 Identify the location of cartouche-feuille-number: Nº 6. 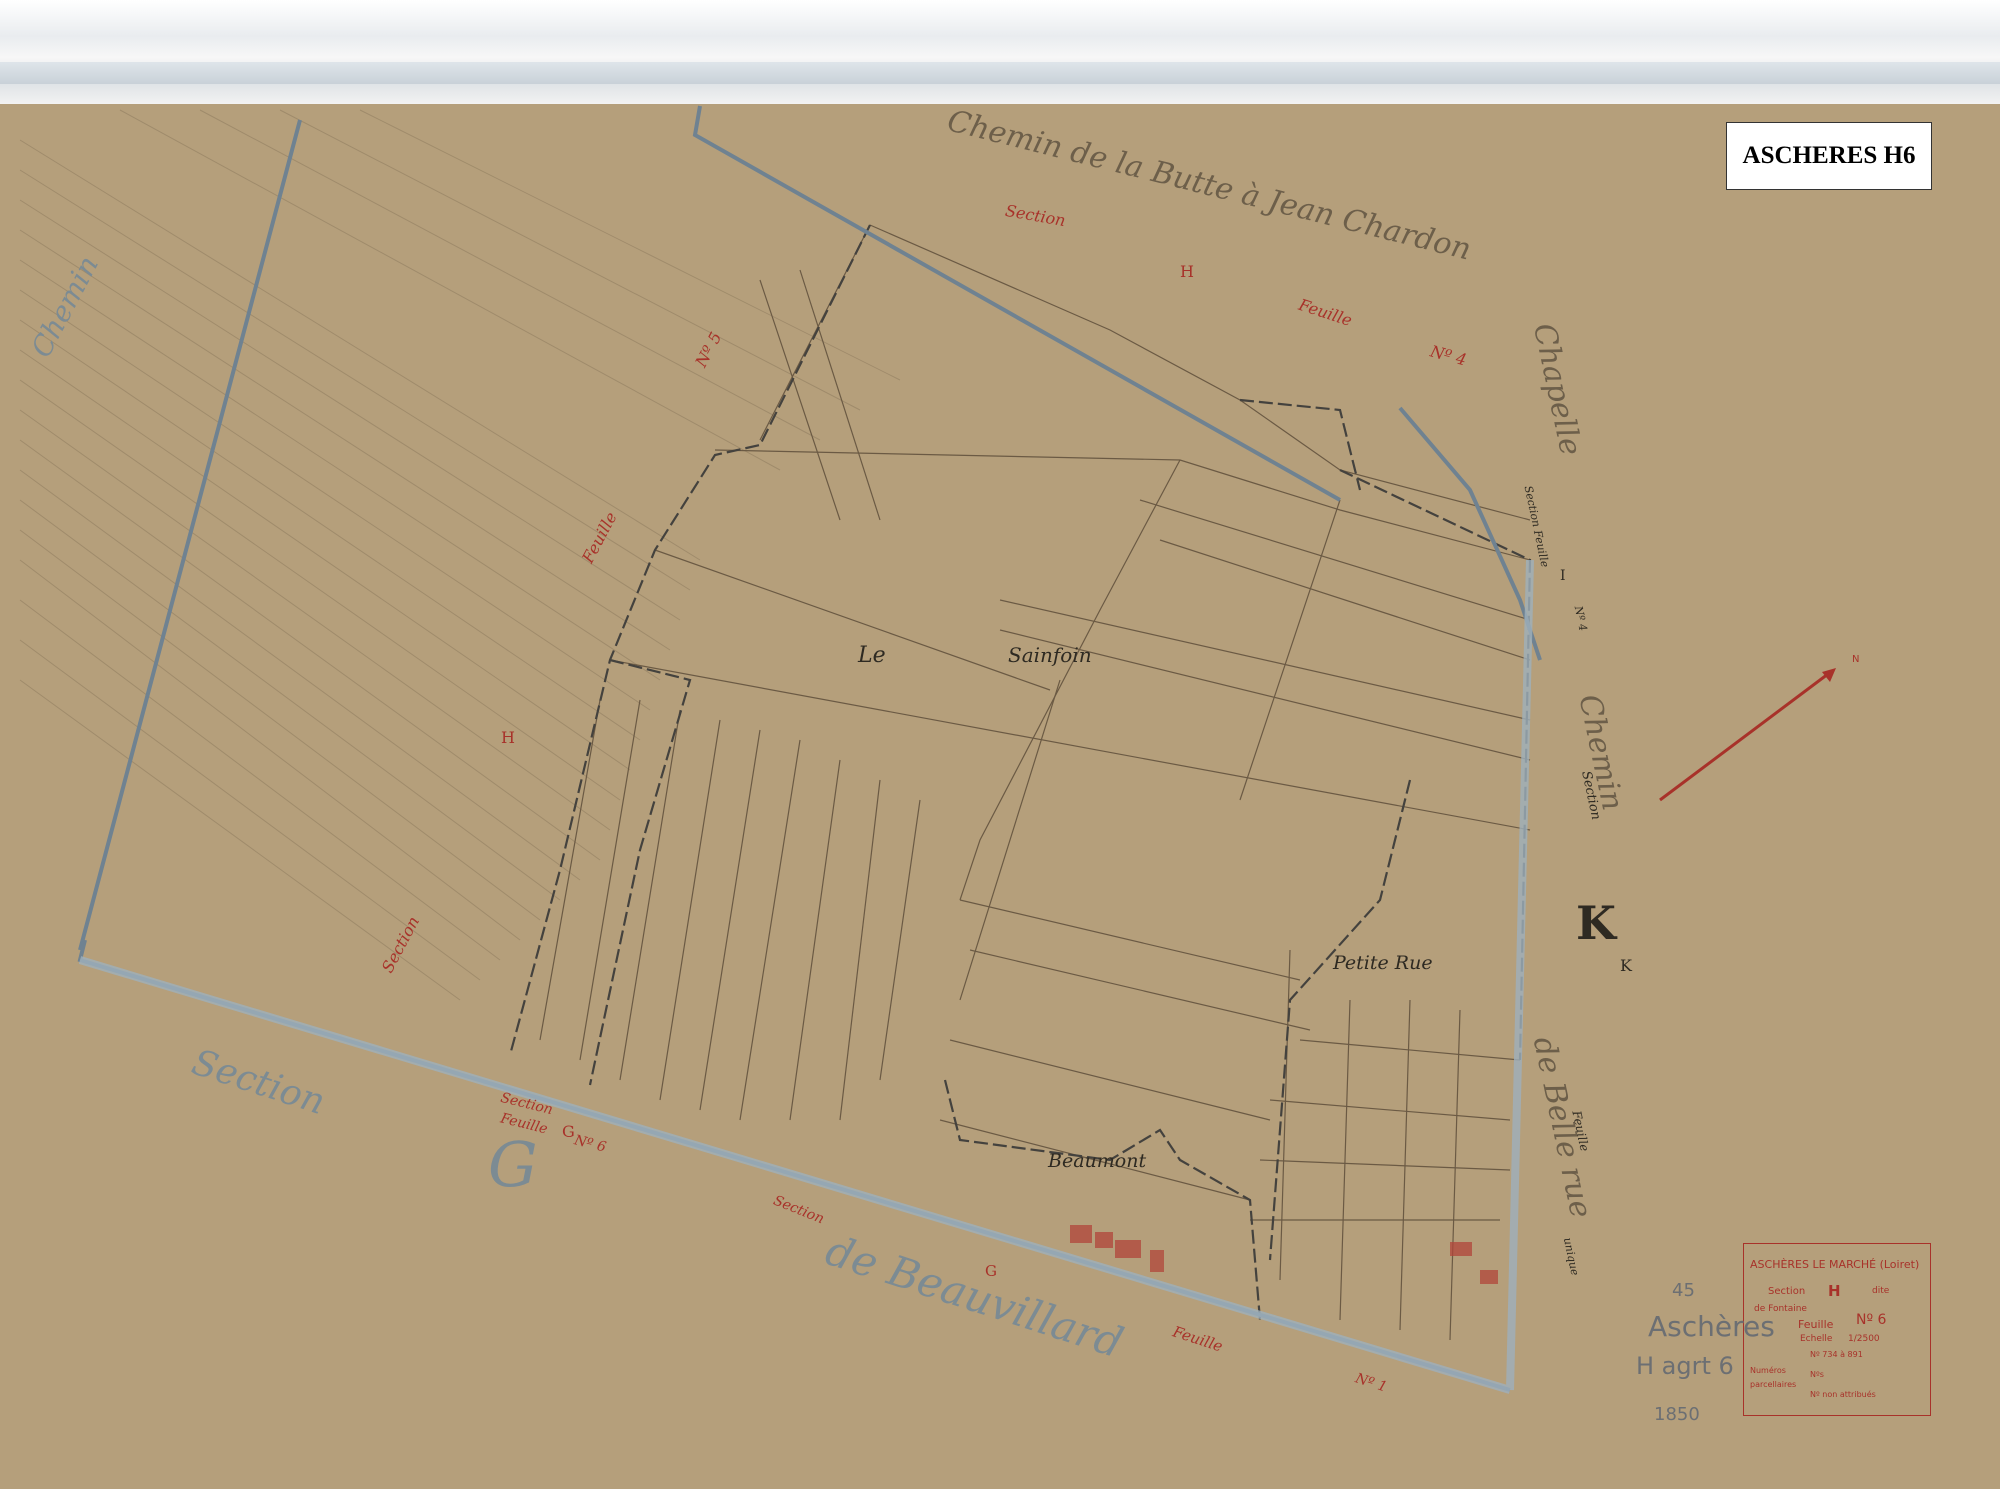
(1871, 1320).